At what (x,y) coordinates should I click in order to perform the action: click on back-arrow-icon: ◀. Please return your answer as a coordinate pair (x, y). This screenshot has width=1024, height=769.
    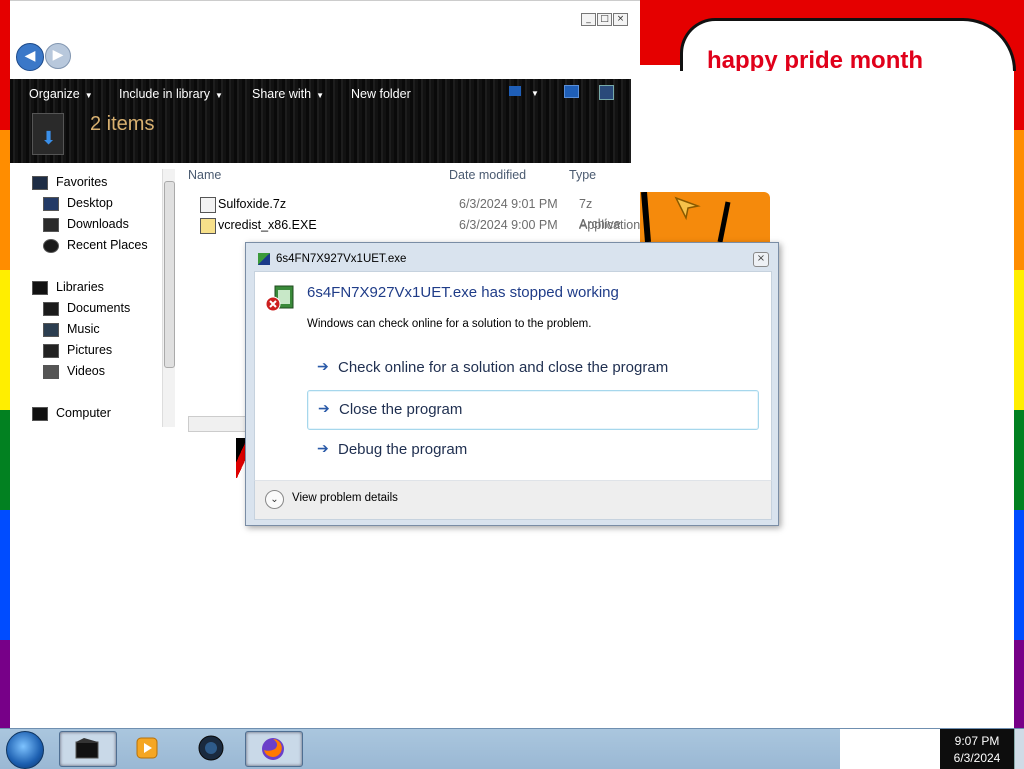
    Looking at the image, I should click on (30, 57).